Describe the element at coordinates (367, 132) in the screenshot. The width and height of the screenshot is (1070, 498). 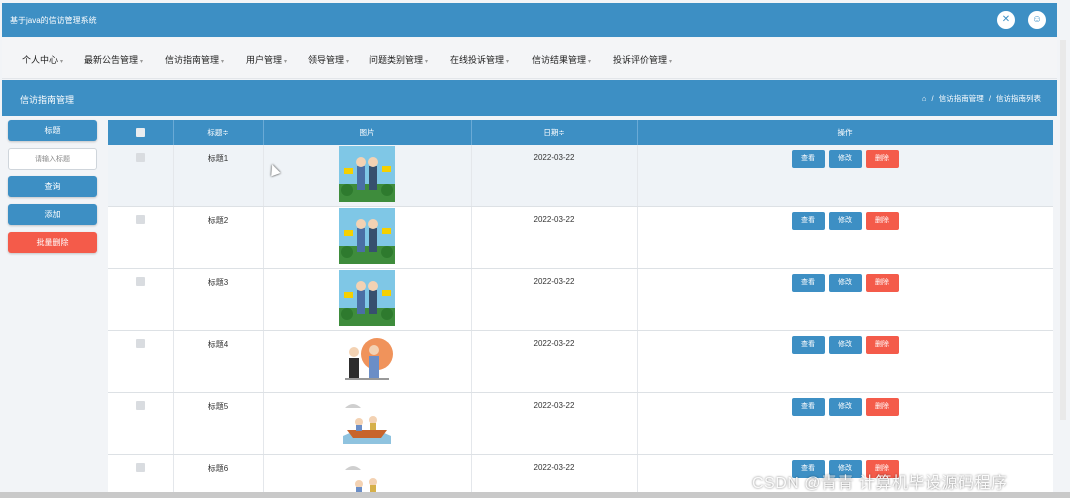
I see `column-header-image: 图片` at that location.